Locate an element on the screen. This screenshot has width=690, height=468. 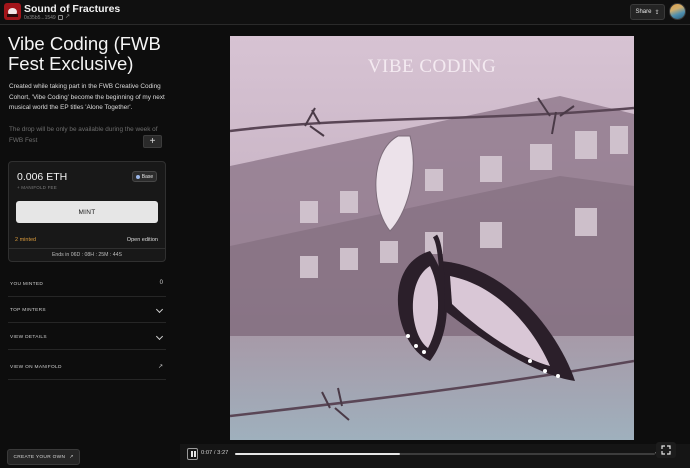
mint-button: MINT is located at coordinates (87, 212).